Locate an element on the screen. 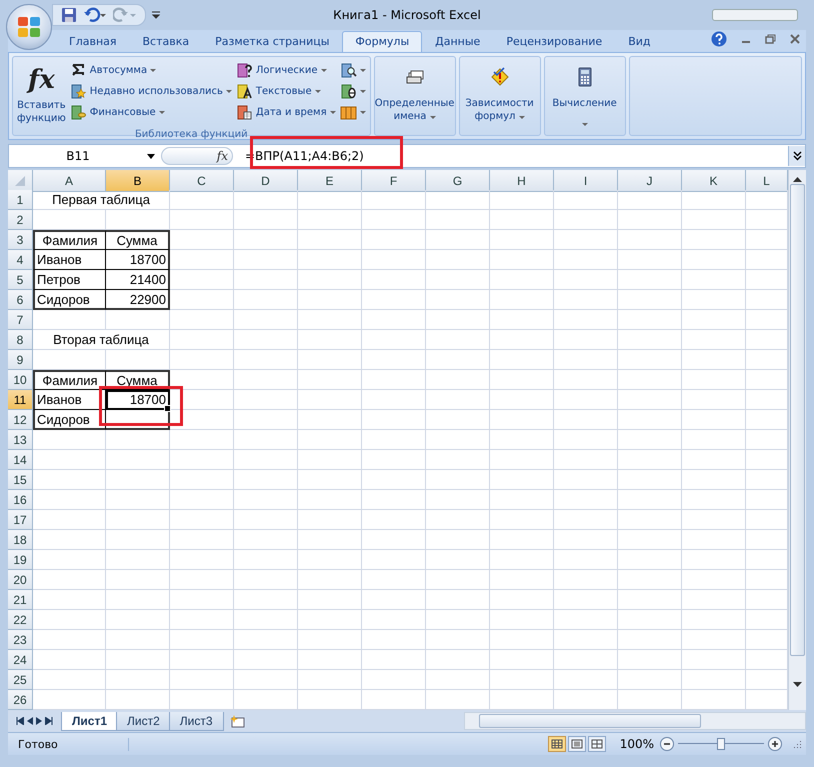 The image size is (814, 767). row-header: 26 is located at coordinates (20, 700).